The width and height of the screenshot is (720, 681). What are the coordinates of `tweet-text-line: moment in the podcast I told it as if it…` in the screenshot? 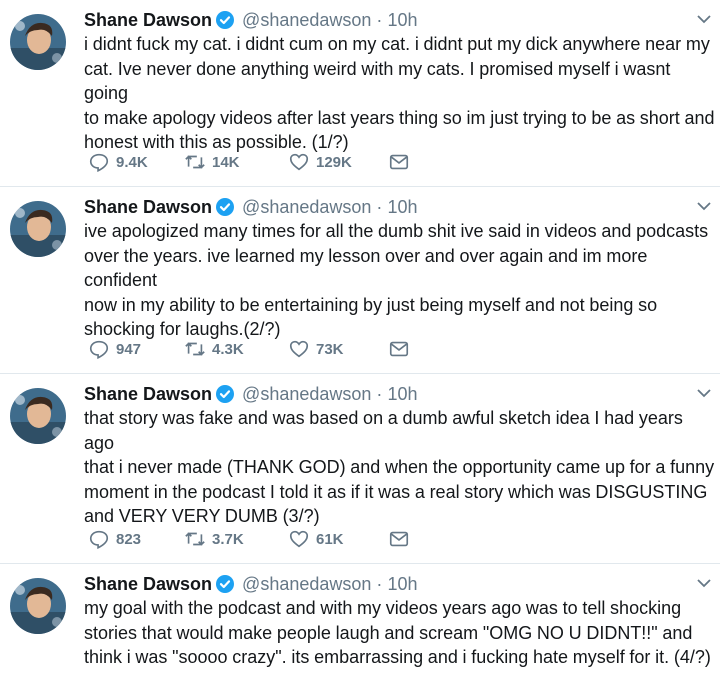 It's located at (396, 491).